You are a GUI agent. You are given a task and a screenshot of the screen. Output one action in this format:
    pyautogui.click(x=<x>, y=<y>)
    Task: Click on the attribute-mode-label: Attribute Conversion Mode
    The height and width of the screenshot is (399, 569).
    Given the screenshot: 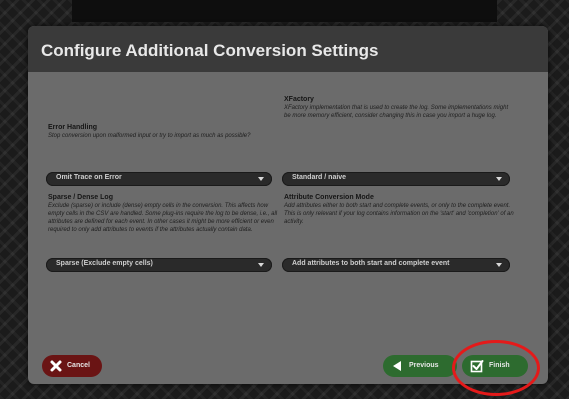 What is the action you would take?
    pyautogui.click(x=329, y=197)
    